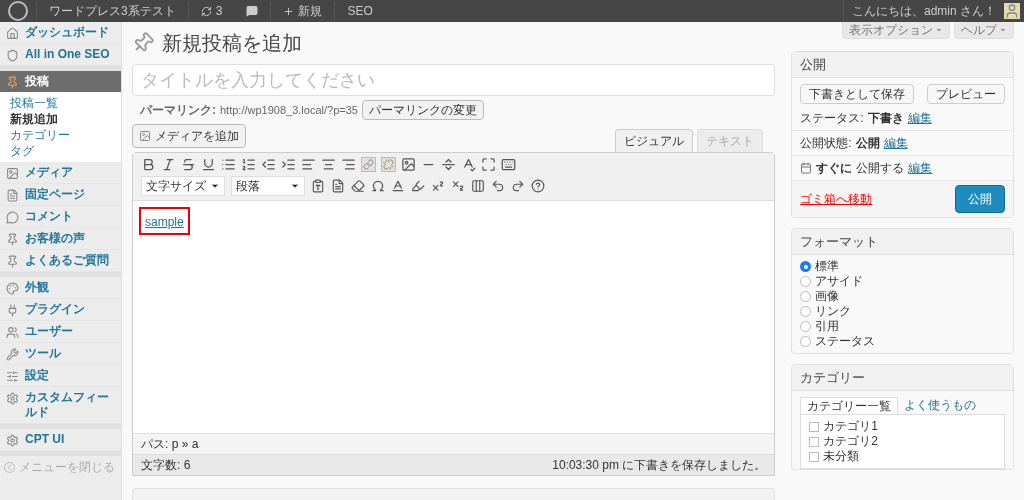 The width and height of the screenshot is (1024, 500). What do you see at coordinates (832, 118) in the screenshot?
I see `status-label: ステータス:` at bounding box center [832, 118].